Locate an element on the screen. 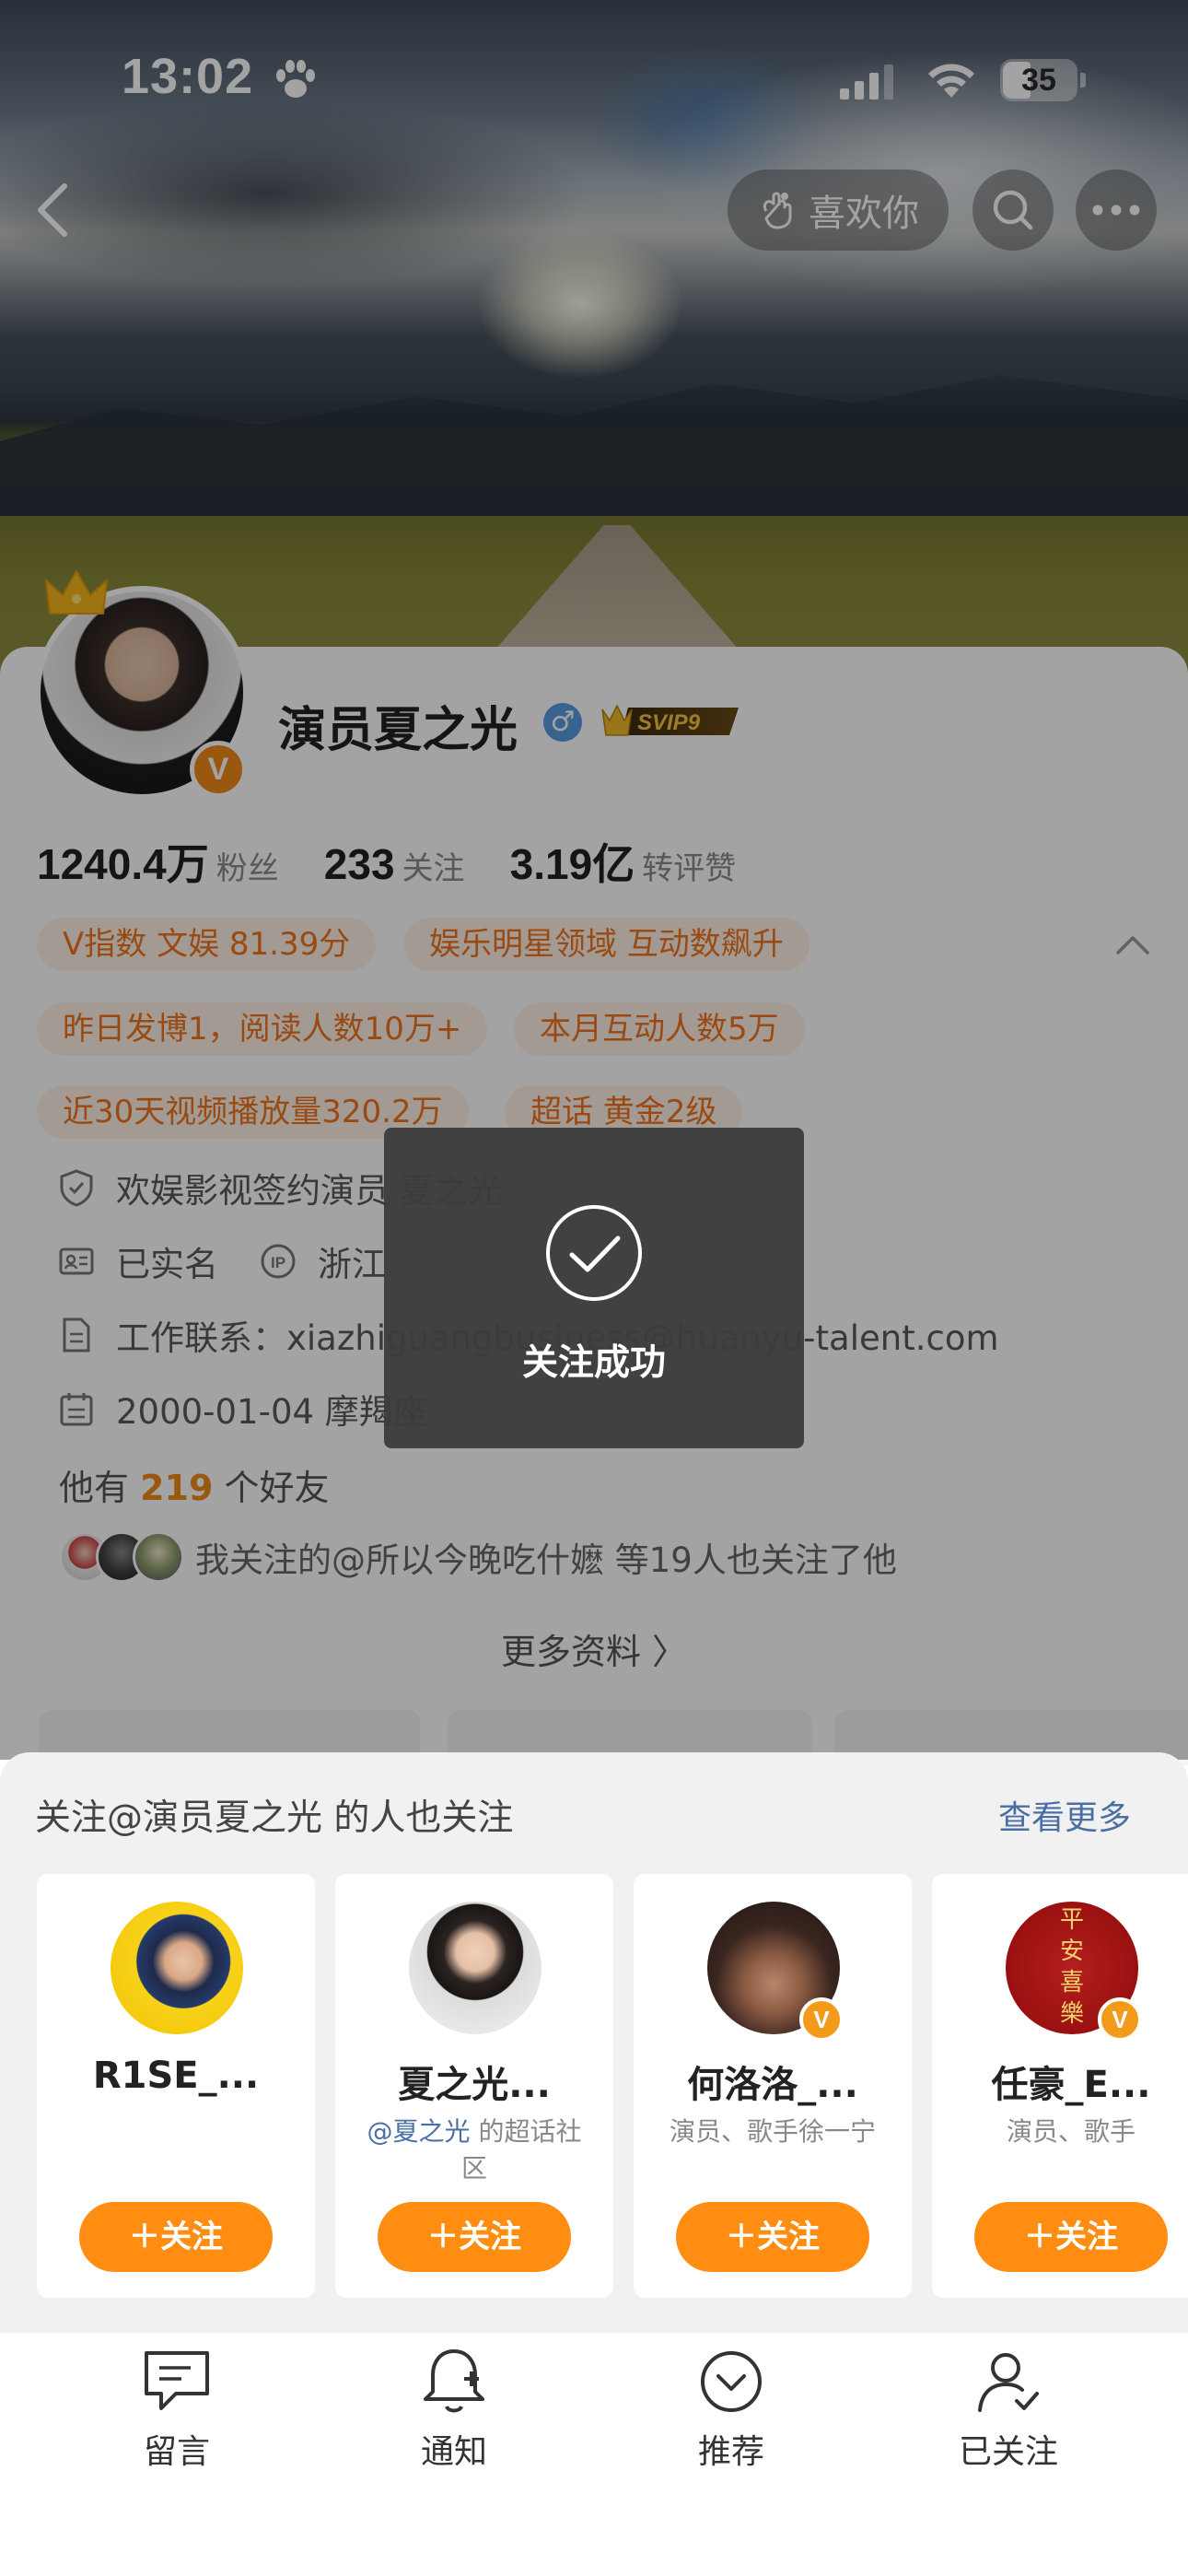 The width and height of the screenshot is (1188, 2576). chevron-circle-icon is located at coordinates (731, 2381).